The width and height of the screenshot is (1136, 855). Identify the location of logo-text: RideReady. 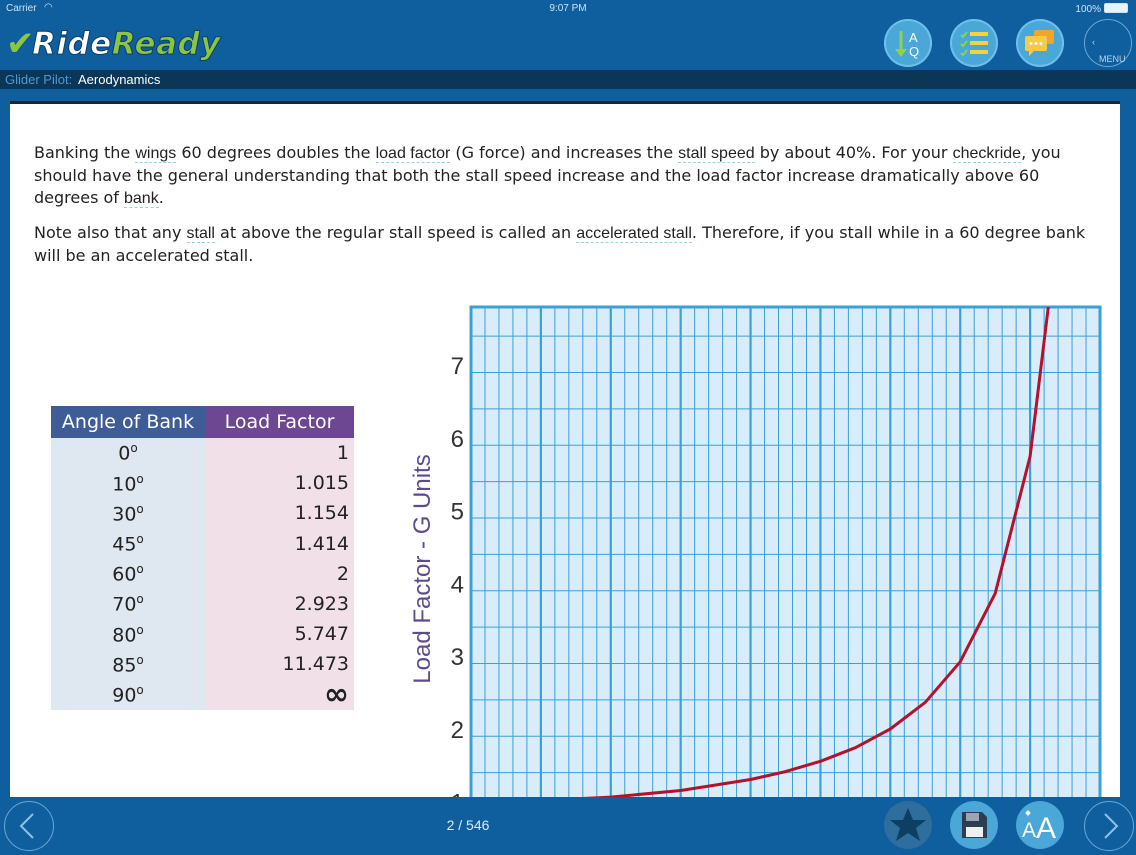
(126, 44).